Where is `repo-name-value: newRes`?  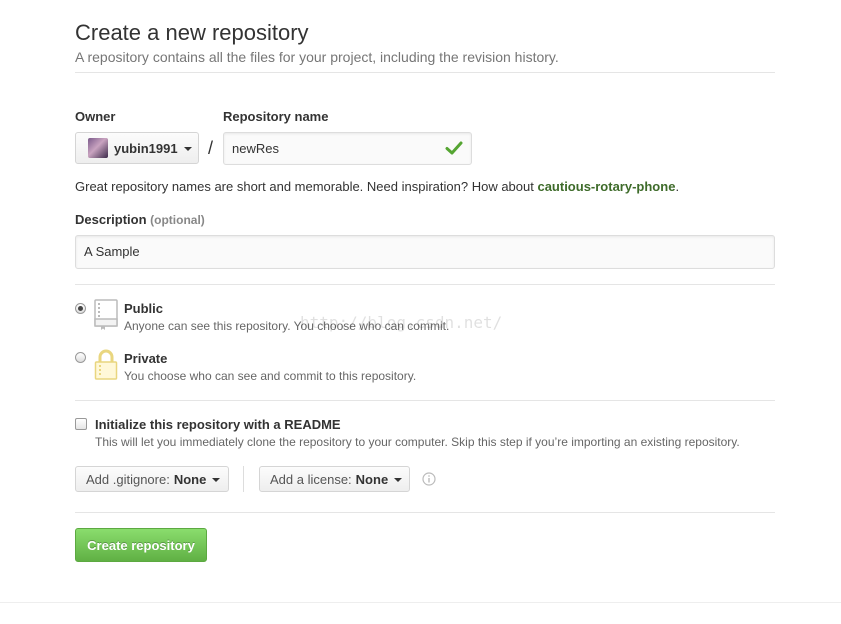 repo-name-value: newRes is located at coordinates (255, 148).